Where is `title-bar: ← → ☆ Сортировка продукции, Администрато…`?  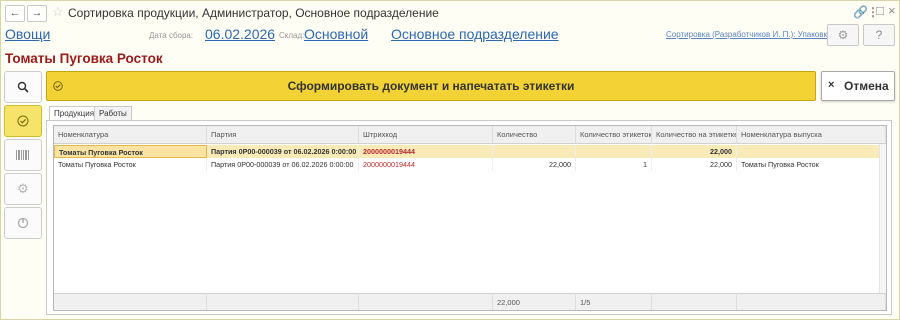
title-bar: ← → ☆ Сортировка продукции, Администрато… is located at coordinates (450, 13).